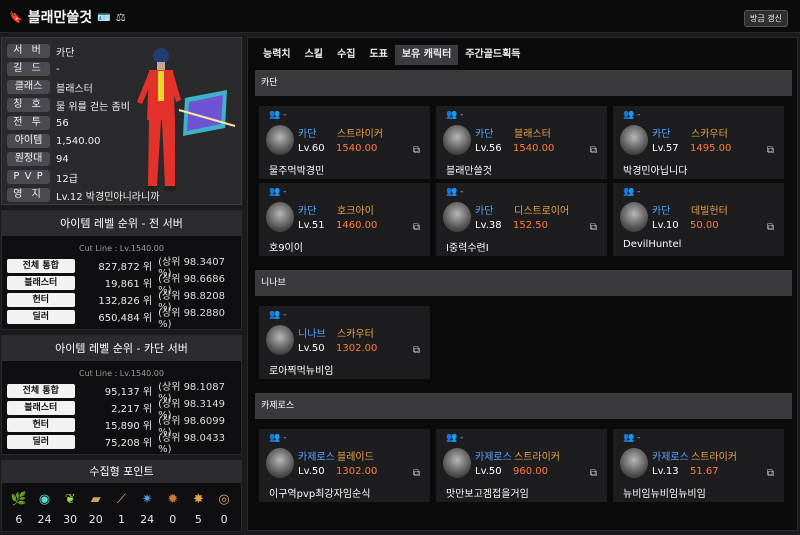 This screenshot has width=800, height=535. What do you see at coordinates (355, 334) in the screenshot?
I see `character-class: 스카우터` at bounding box center [355, 334].